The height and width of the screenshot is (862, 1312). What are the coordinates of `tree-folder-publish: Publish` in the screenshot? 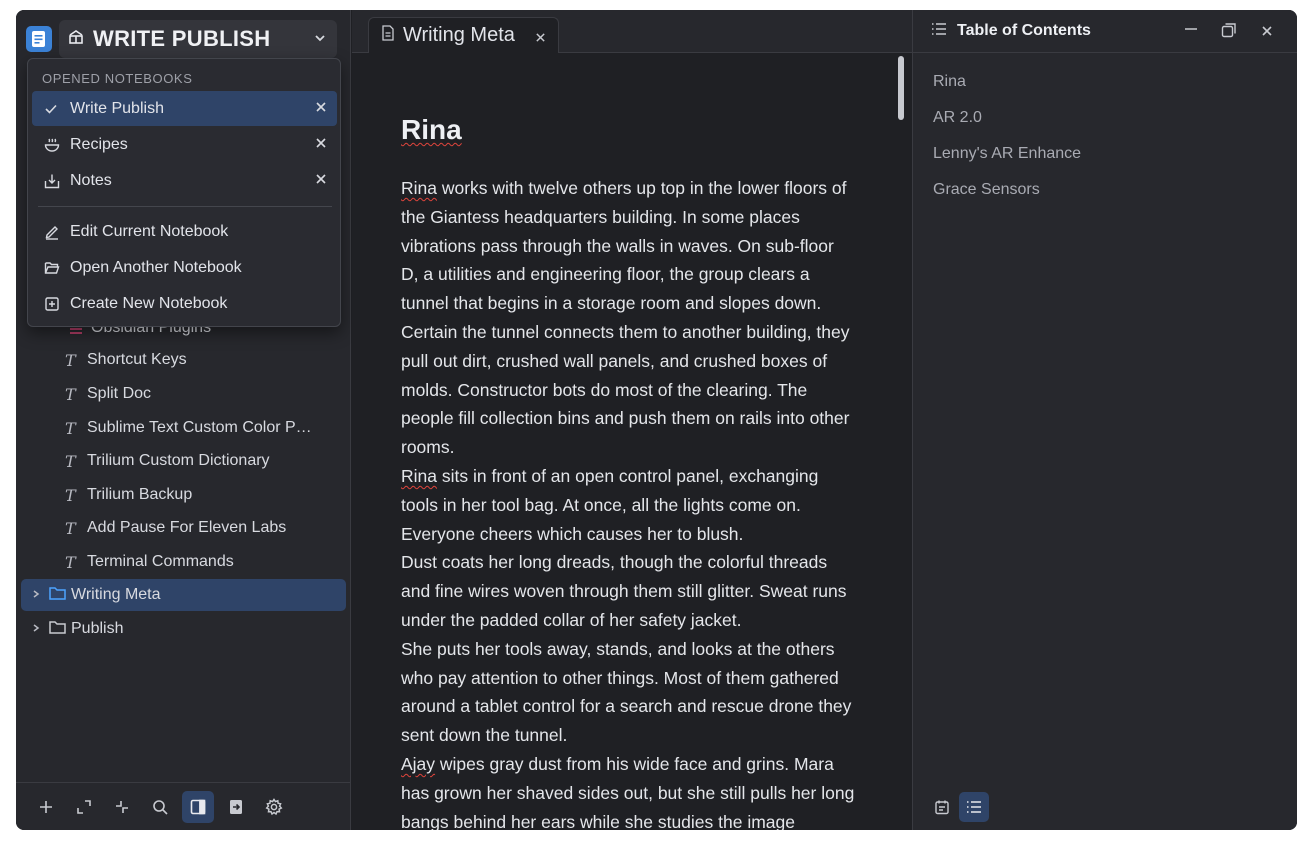 It's located at (183, 629).